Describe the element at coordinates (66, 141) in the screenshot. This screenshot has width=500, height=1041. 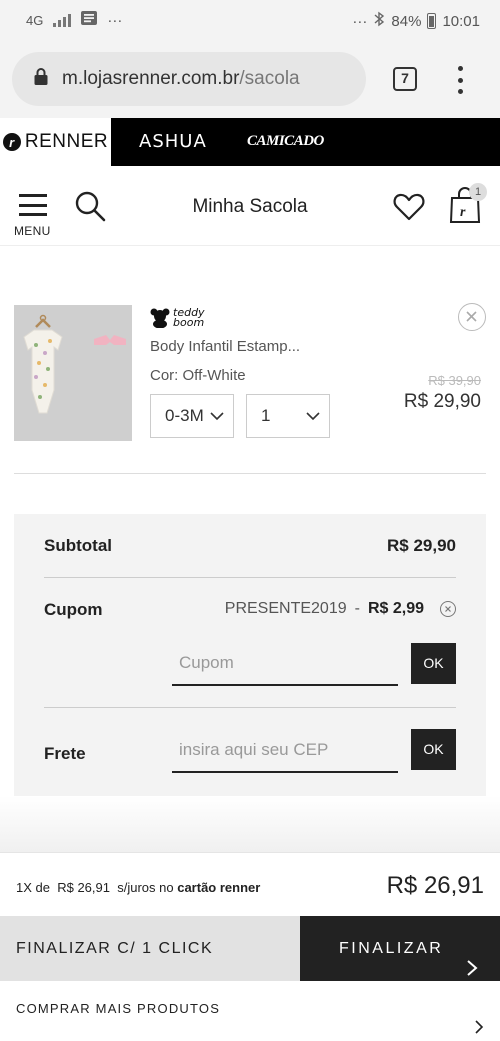
I see `brand-renner-label: RENNER` at that location.